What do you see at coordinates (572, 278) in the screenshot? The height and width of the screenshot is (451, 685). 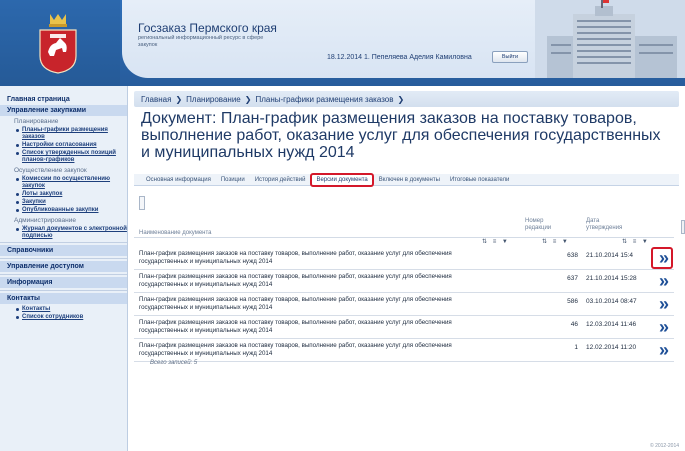 I see `row-num: 637` at bounding box center [572, 278].